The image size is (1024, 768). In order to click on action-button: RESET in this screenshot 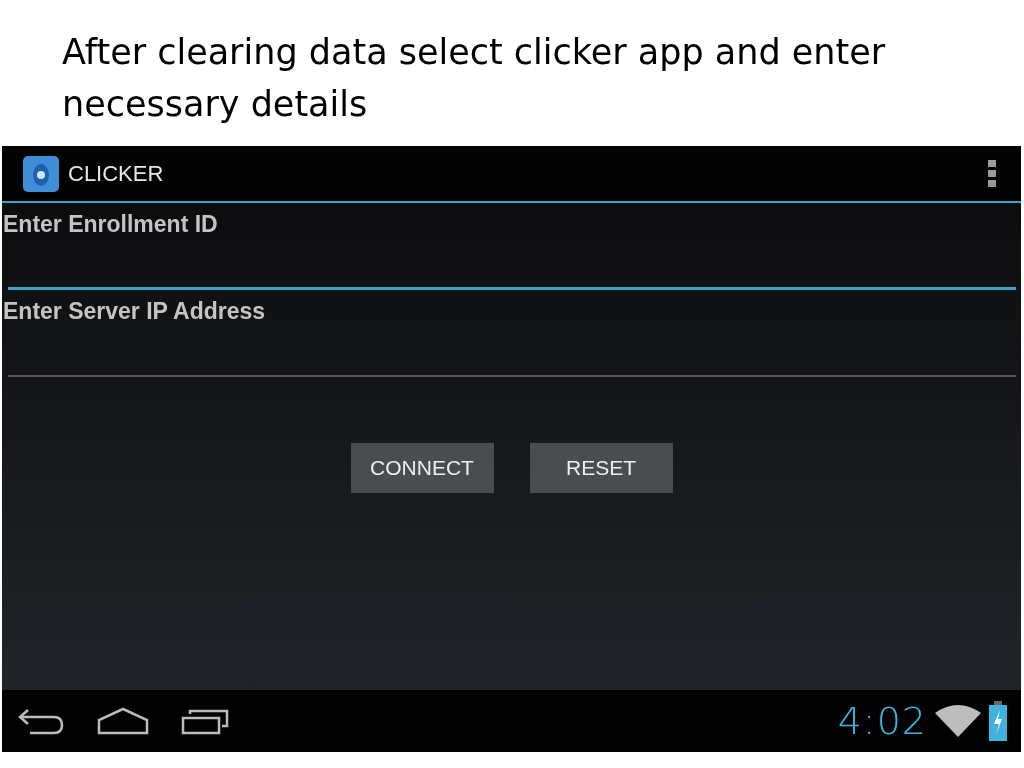, I will do `click(601, 468)`.